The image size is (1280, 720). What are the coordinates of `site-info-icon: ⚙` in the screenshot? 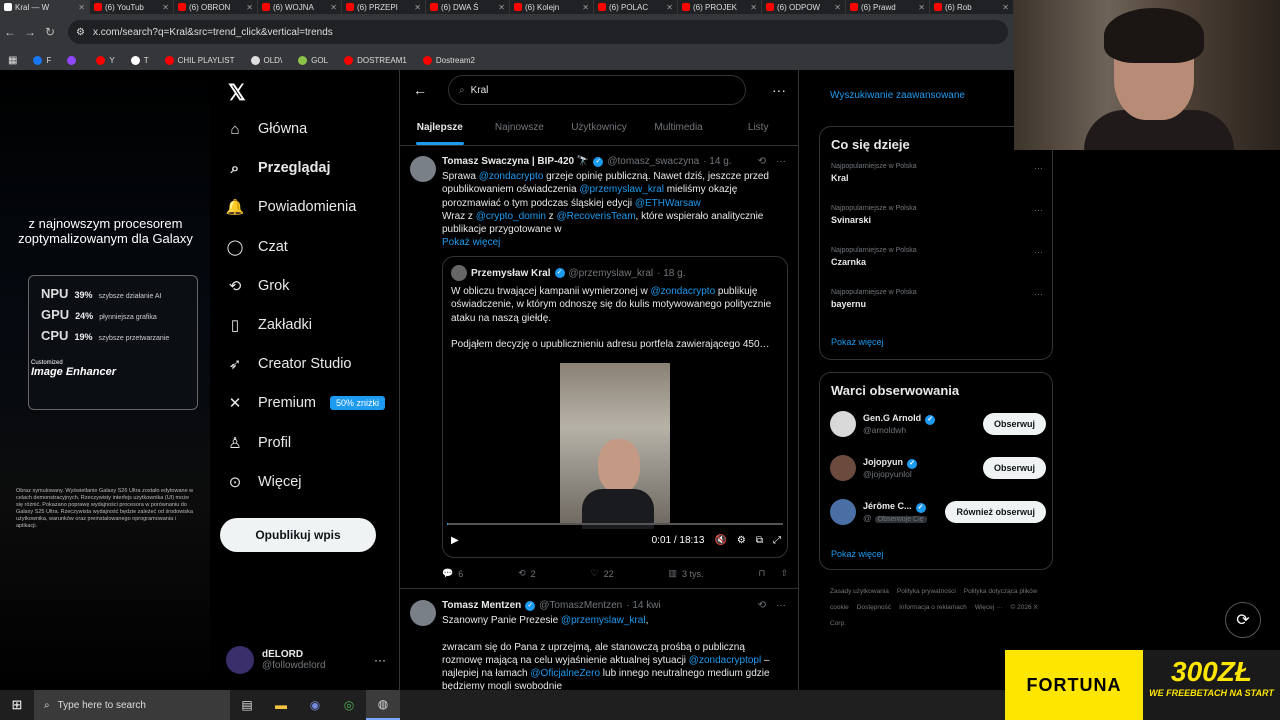 It's located at (80, 32).